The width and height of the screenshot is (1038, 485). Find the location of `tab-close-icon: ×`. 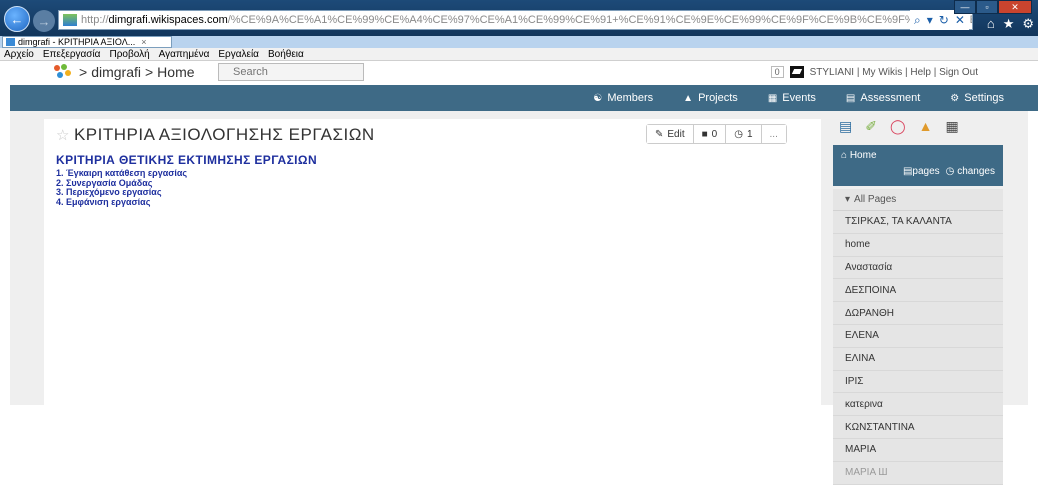

tab-close-icon: × is located at coordinates (143, 42).